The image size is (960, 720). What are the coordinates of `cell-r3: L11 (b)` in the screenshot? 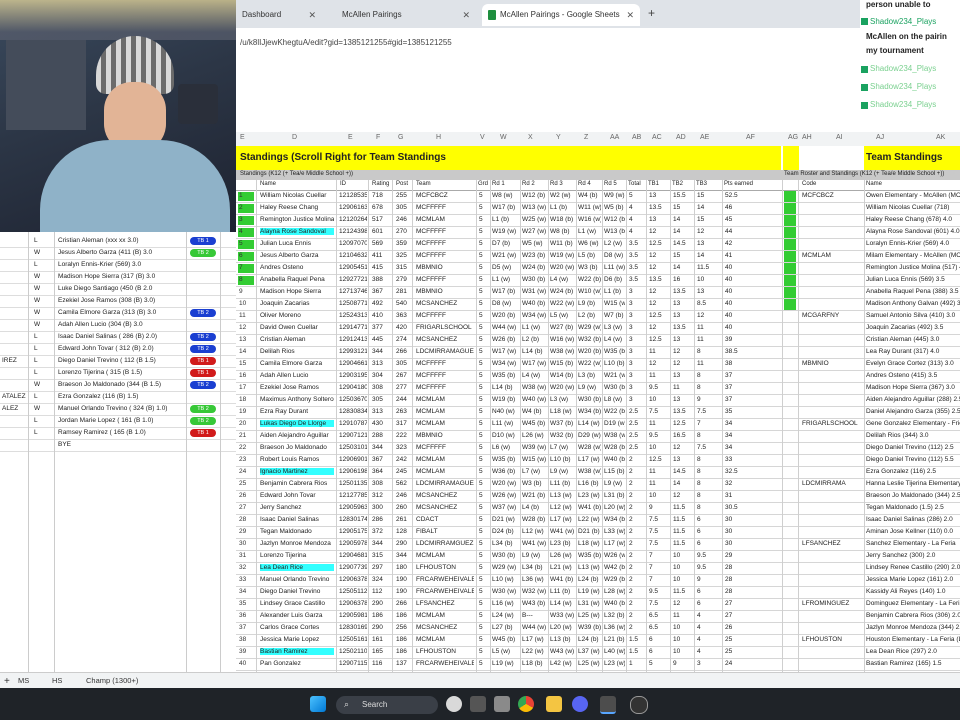 It's located at (562, 591).